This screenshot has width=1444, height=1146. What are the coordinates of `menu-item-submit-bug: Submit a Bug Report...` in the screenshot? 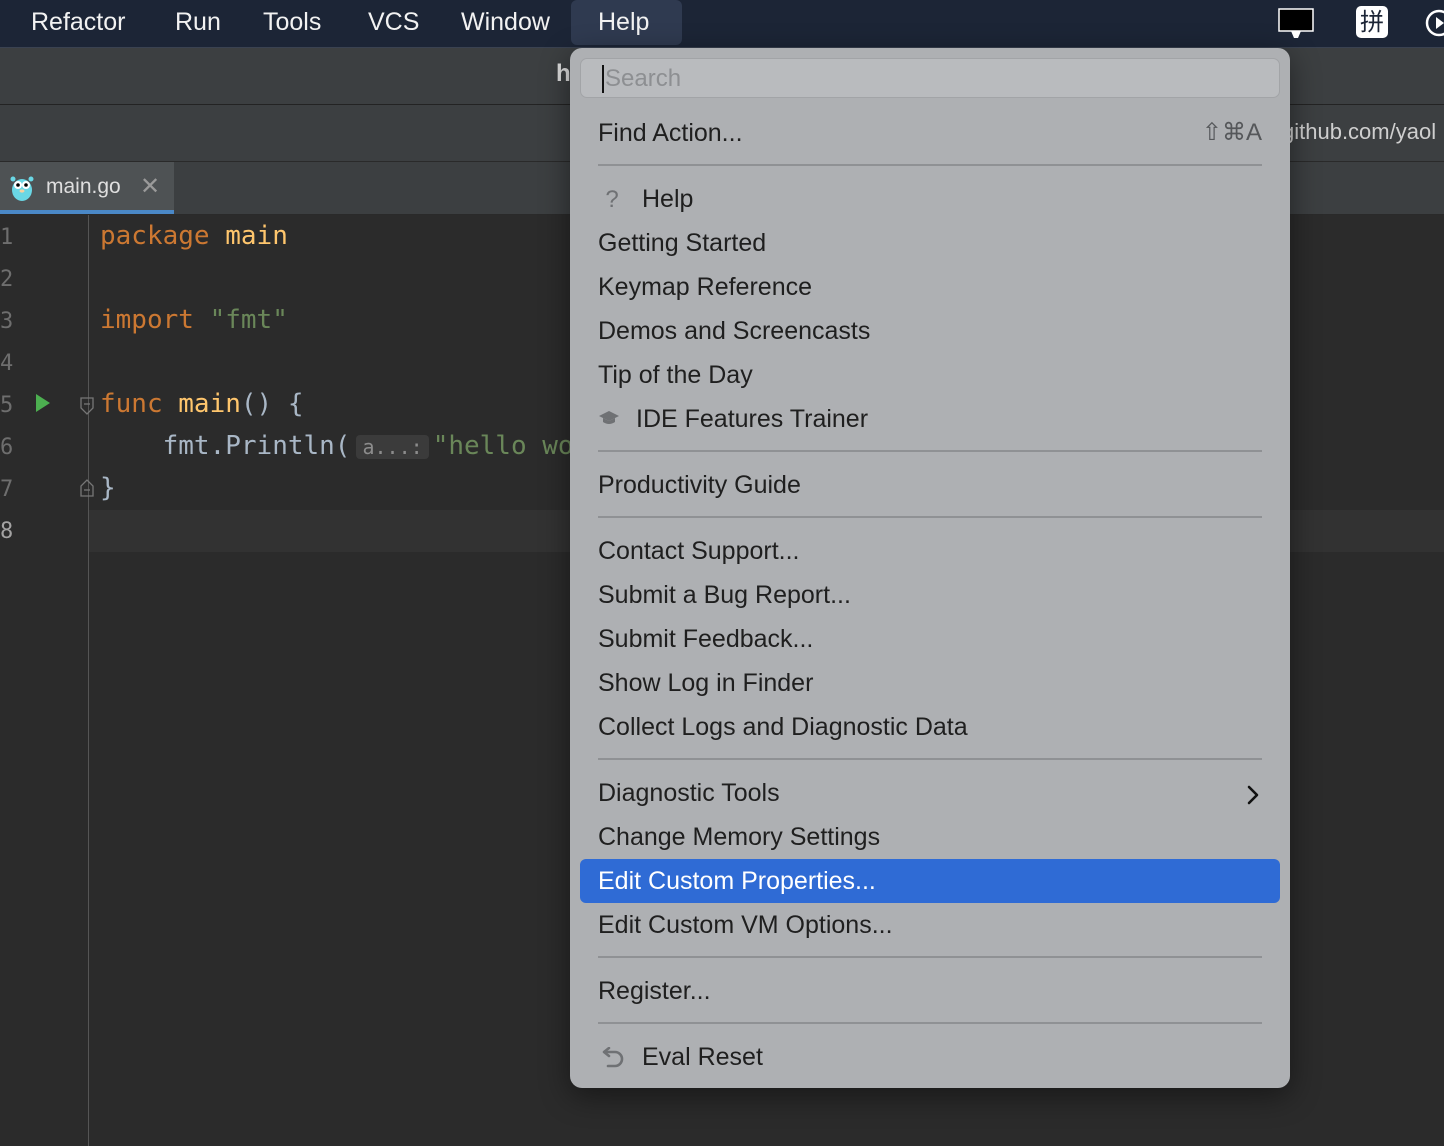 It's located at (930, 595).